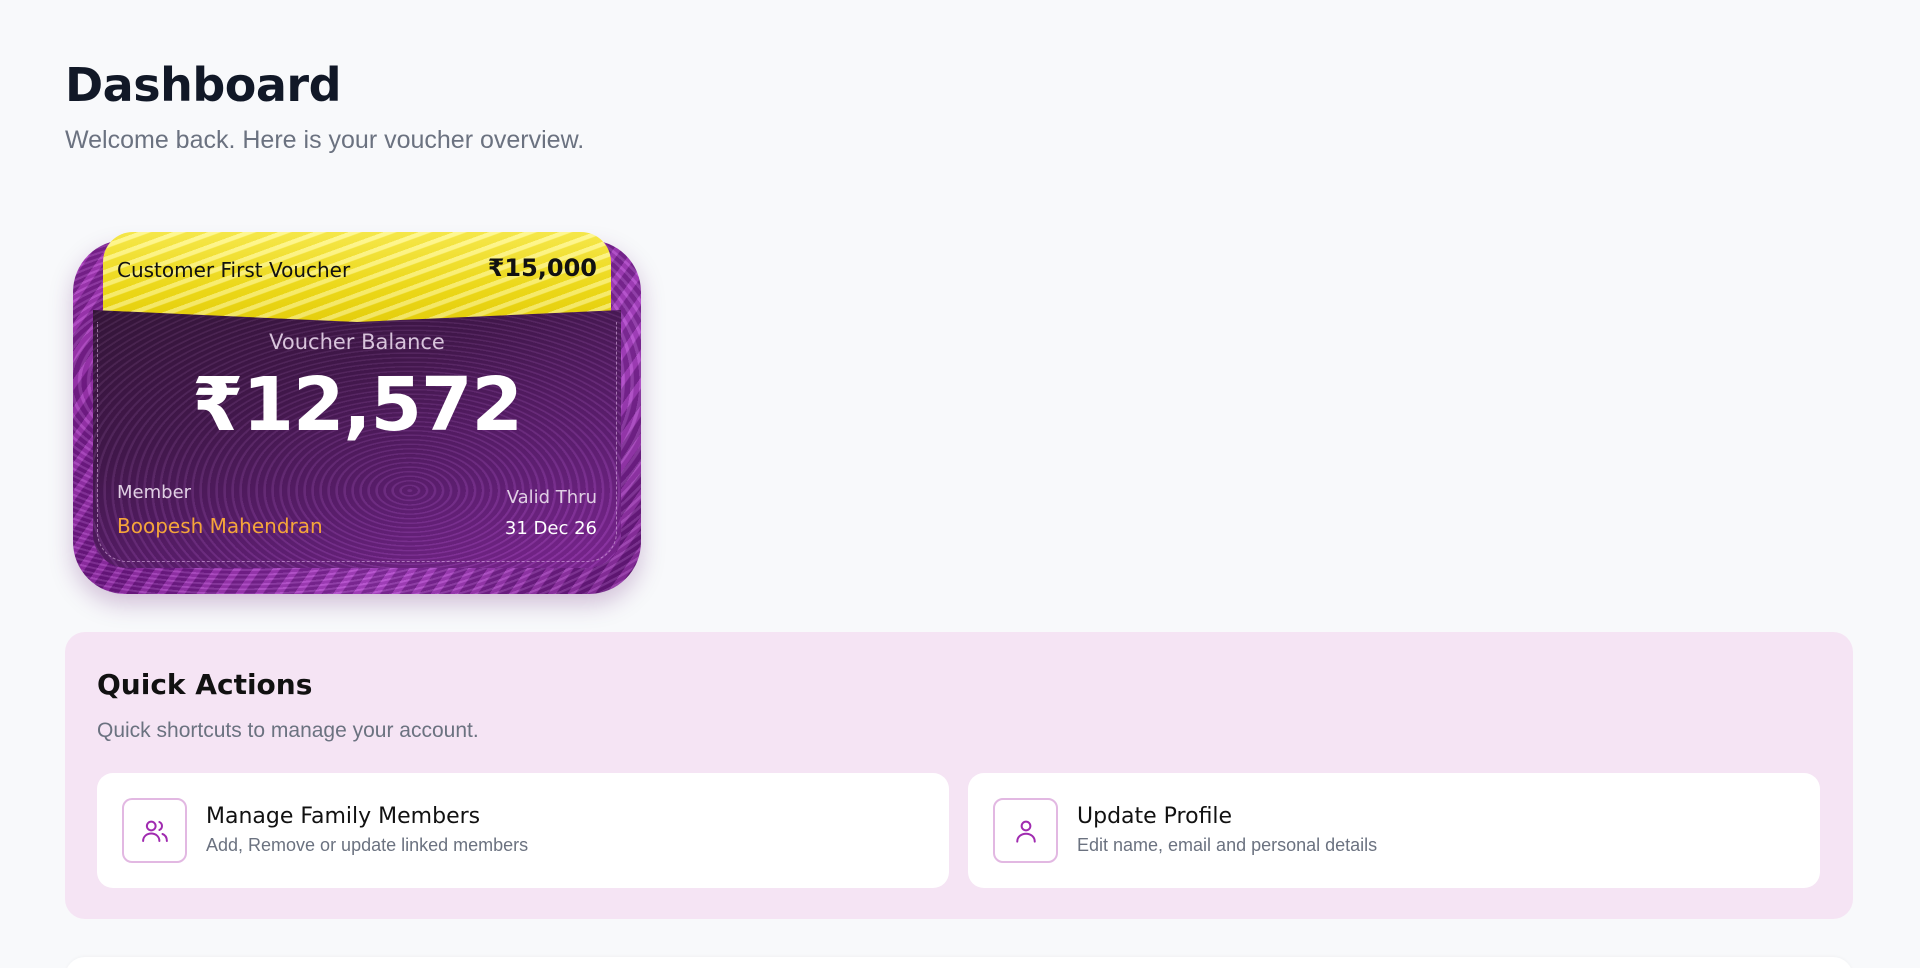 The image size is (1920, 968). What do you see at coordinates (288, 730) in the screenshot?
I see `quick-actions-subtitle: Quick shortcuts to manage your account.` at bounding box center [288, 730].